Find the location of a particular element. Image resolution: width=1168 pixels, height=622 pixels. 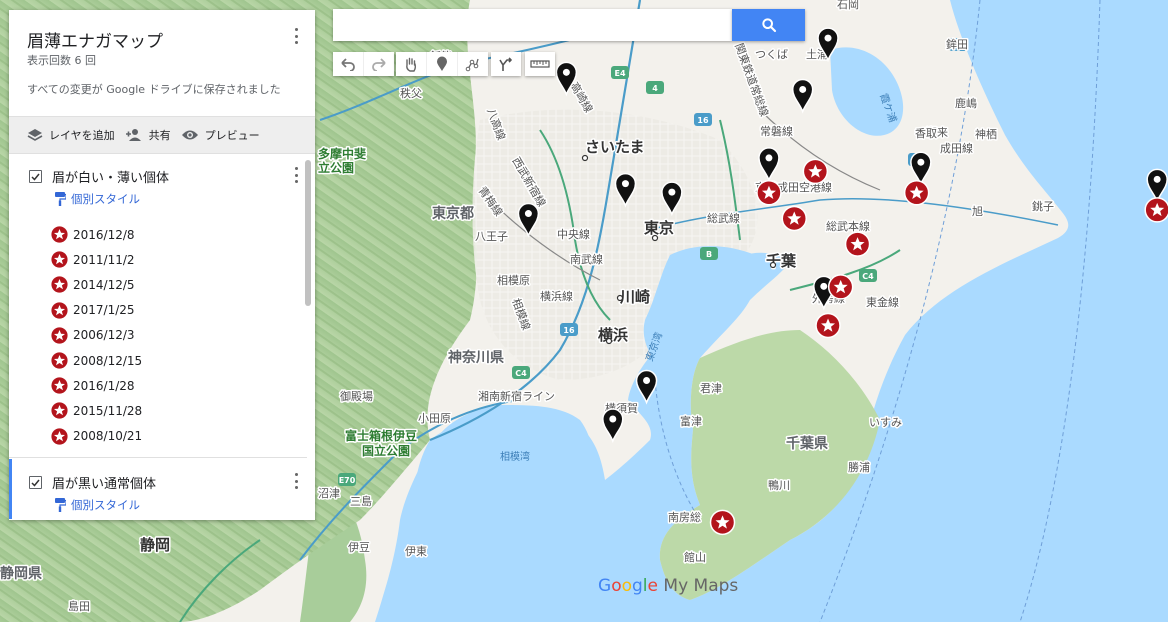

layer-name: 眉が黒い通常個体 is located at coordinates (104, 482).